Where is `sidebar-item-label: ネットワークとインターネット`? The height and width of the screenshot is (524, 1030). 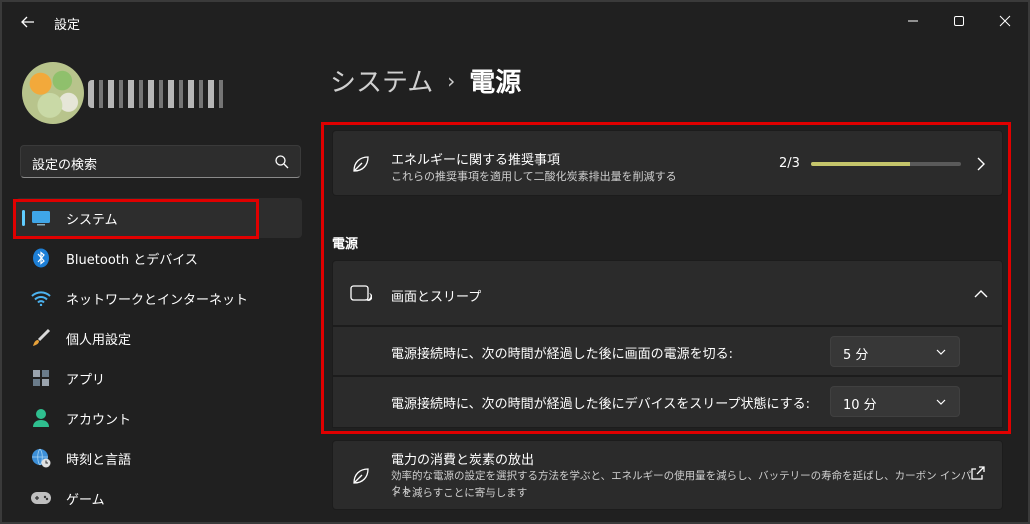 sidebar-item-label: ネットワークとインターネット is located at coordinates (157, 300).